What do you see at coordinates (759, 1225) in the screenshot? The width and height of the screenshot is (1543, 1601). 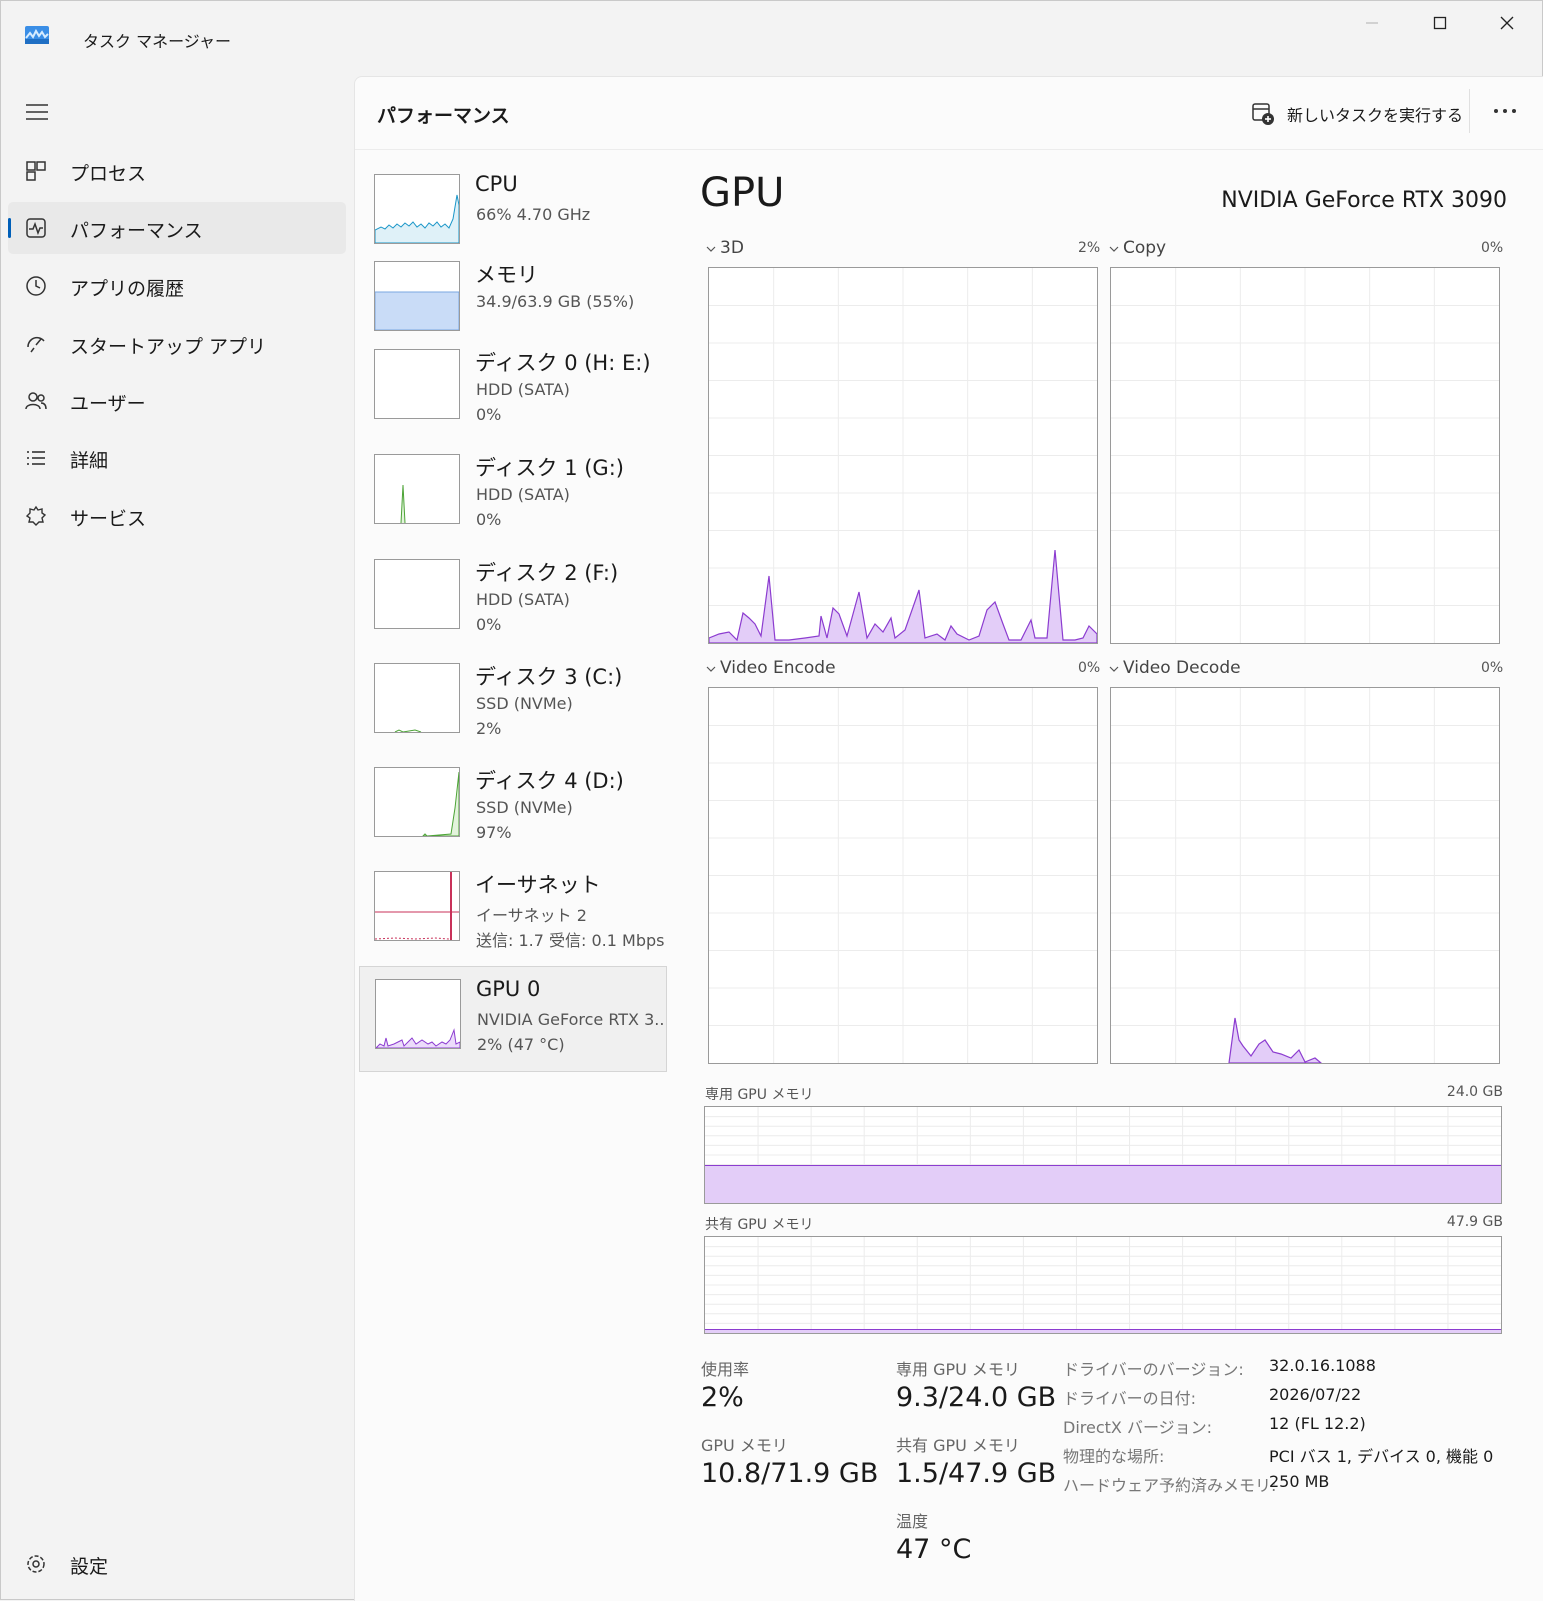 I see `shared-memory-label: 共有 GPU メモリ` at bounding box center [759, 1225].